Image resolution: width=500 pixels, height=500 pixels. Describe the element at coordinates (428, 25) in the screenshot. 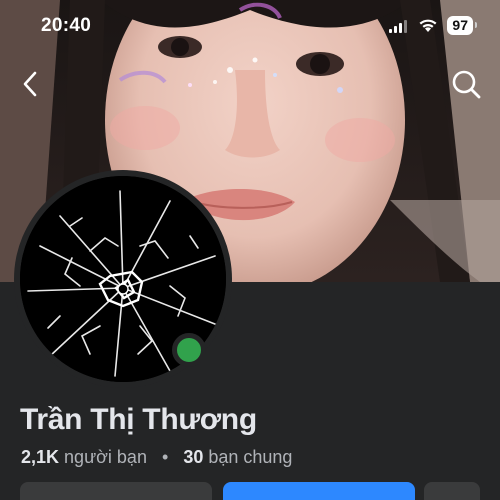

I see `wifi-icon` at that location.